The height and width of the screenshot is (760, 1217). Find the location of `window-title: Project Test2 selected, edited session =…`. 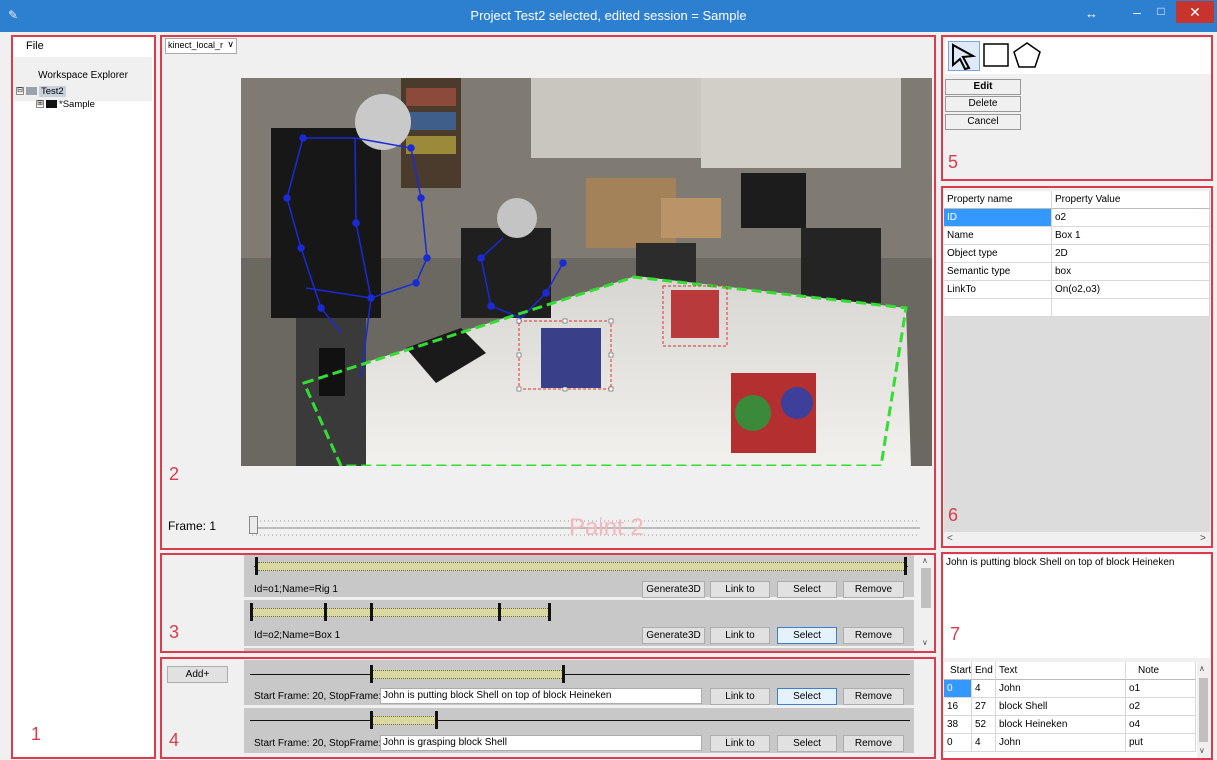

window-title: Project Test2 selected, edited session =… is located at coordinates (608, 15).